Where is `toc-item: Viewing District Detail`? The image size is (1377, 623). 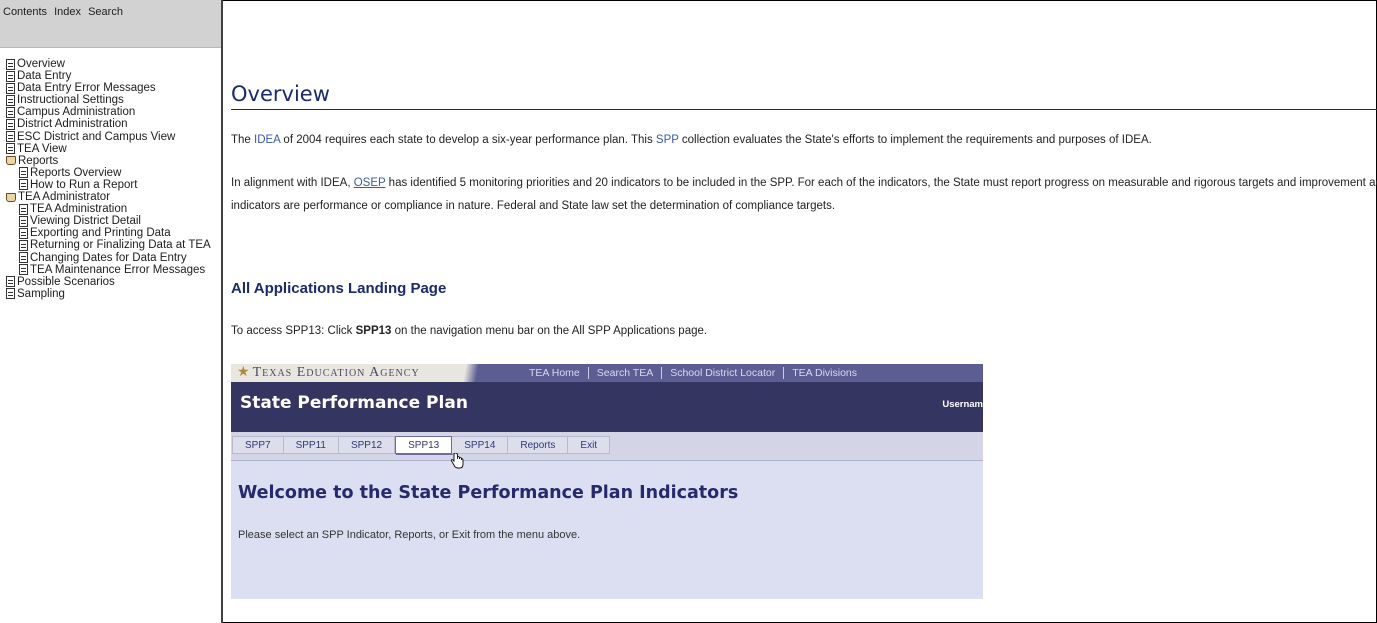
toc-item: Viewing District Detail is located at coordinates (108, 221).